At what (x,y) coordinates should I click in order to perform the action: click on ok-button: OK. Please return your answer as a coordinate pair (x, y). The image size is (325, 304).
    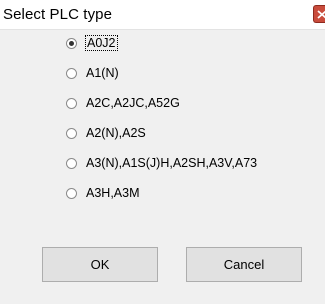
    Looking at the image, I should click on (100, 264).